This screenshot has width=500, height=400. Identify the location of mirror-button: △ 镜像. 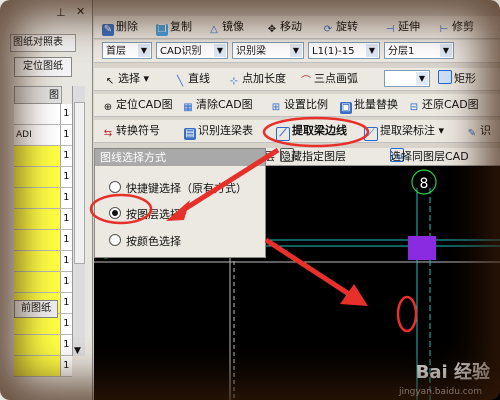
(226, 27).